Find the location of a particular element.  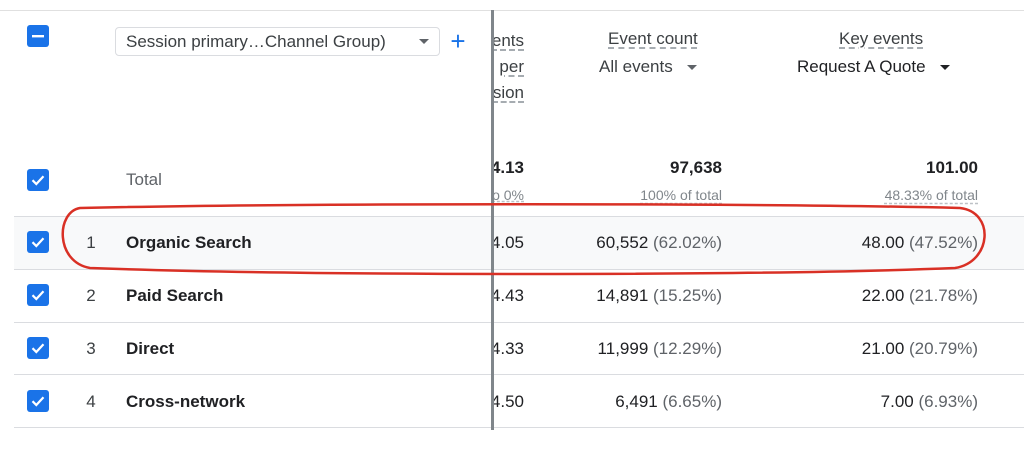

row-clipped-cell: 4.43 is located at coordinates (511, 297).